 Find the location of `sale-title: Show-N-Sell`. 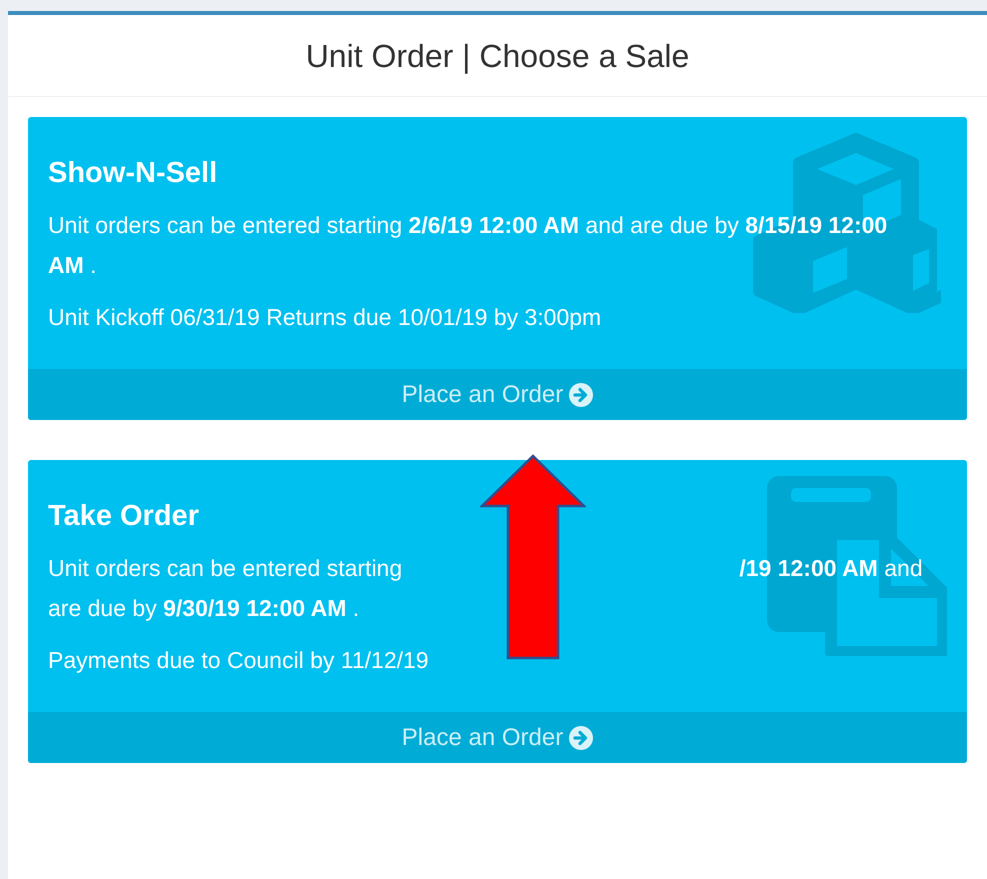

sale-title: Show-N-Sell is located at coordinates (133, 173).